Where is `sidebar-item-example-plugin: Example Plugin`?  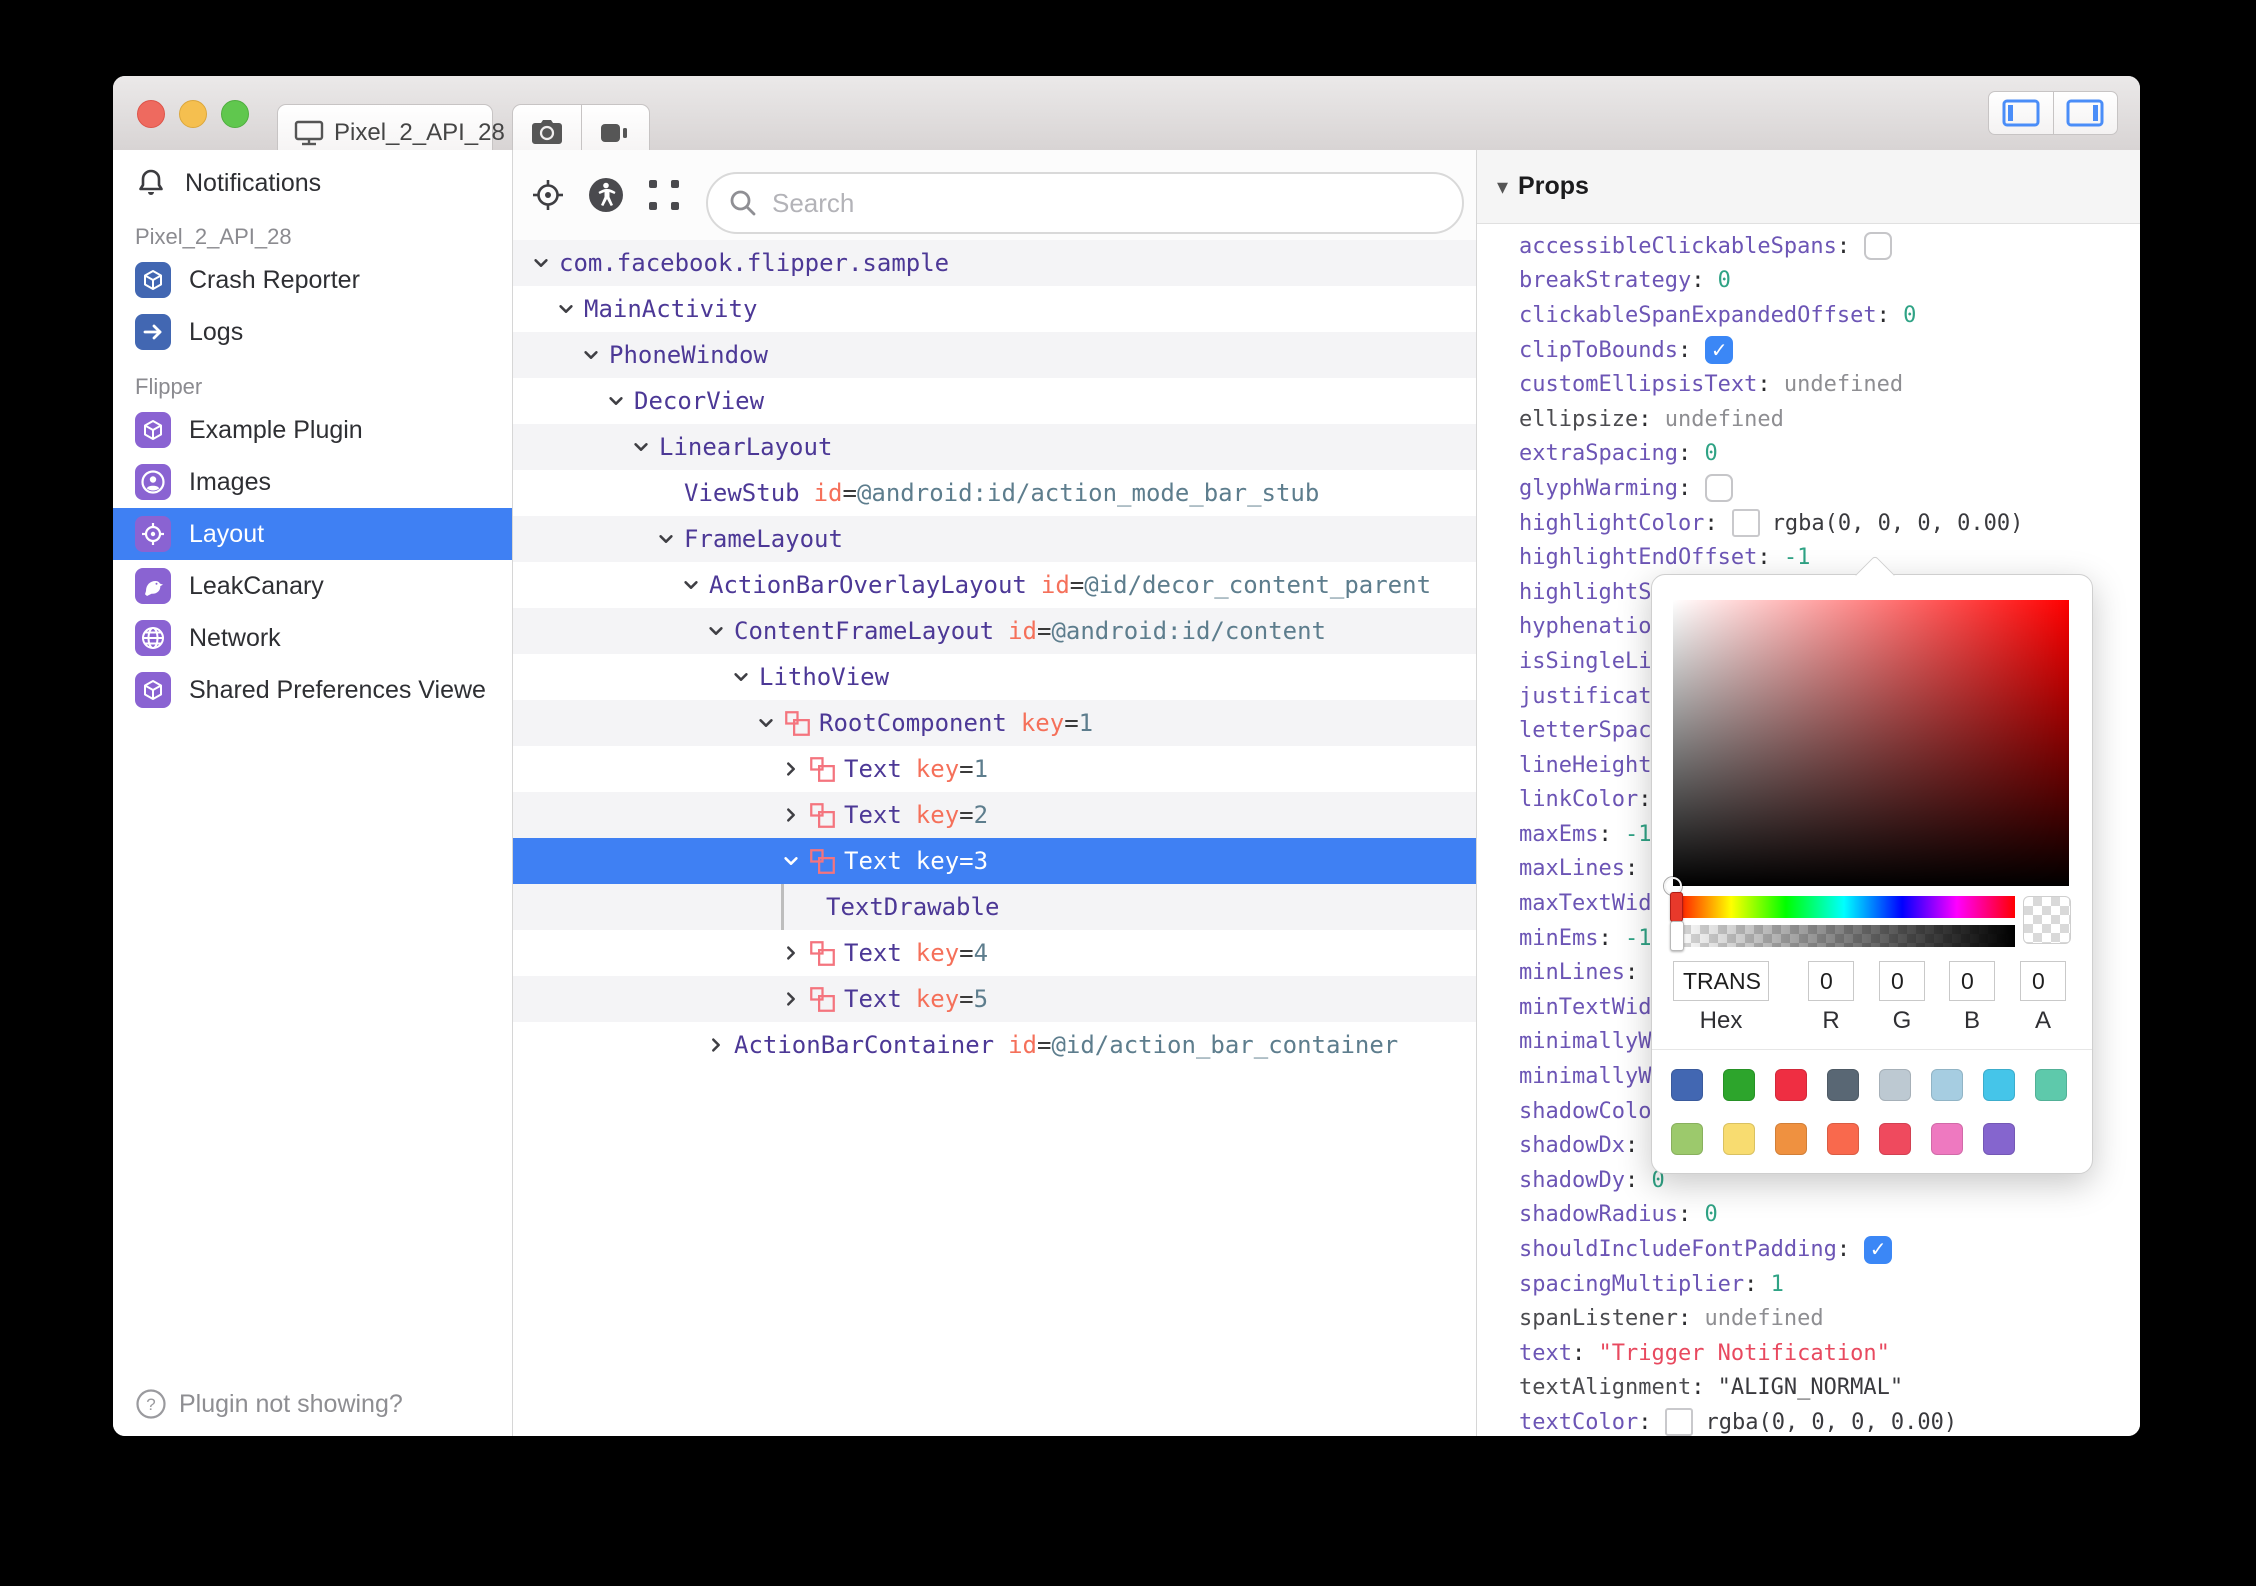
sidebar-item-example-plugin: Example Plugin is located at coordinates (312, 430).